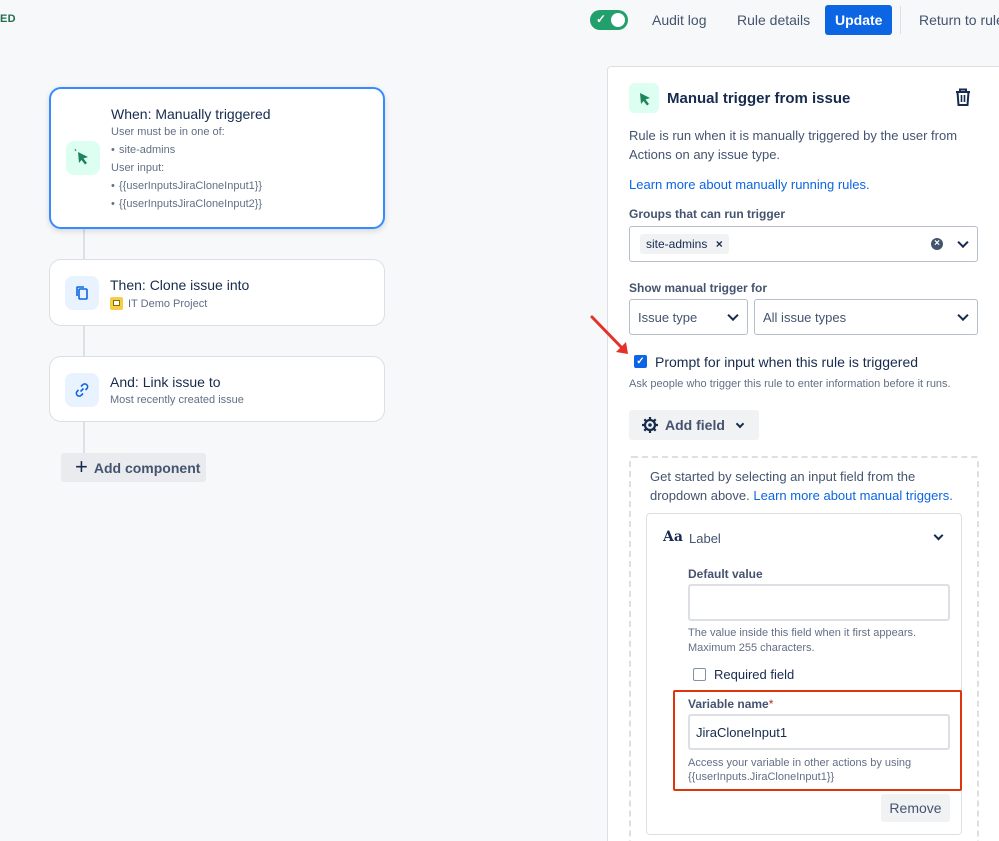 The image size is (999, 841). I want to click on panel-description: Actions on any issue type., so click(705, 154).